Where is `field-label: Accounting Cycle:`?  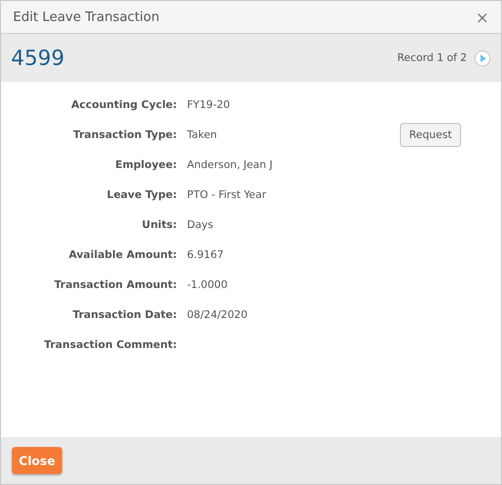 field-label: Accounting Cycle: is located at coordinates (123, 105).